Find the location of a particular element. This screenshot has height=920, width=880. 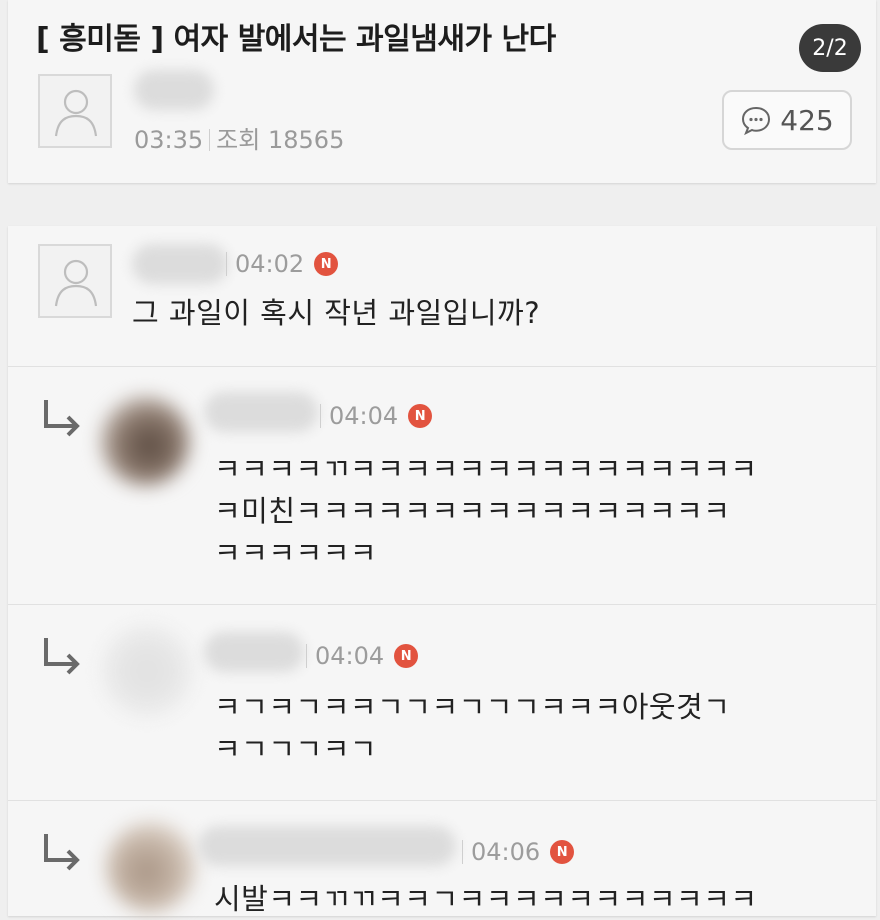

reply-line: ㅋㅋㅋㅋㄲㅋㅋㅋㅋㅋㅋㅋㅋㅋㅋㅋㅋㅋㅋㅋ is located at coordinates (486, 469).